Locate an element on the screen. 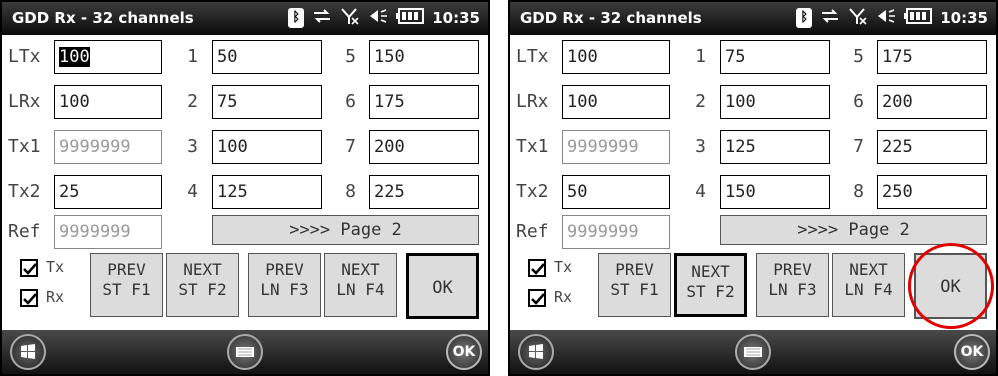  ch5-field: 175 is located at coordinates (932, 57).